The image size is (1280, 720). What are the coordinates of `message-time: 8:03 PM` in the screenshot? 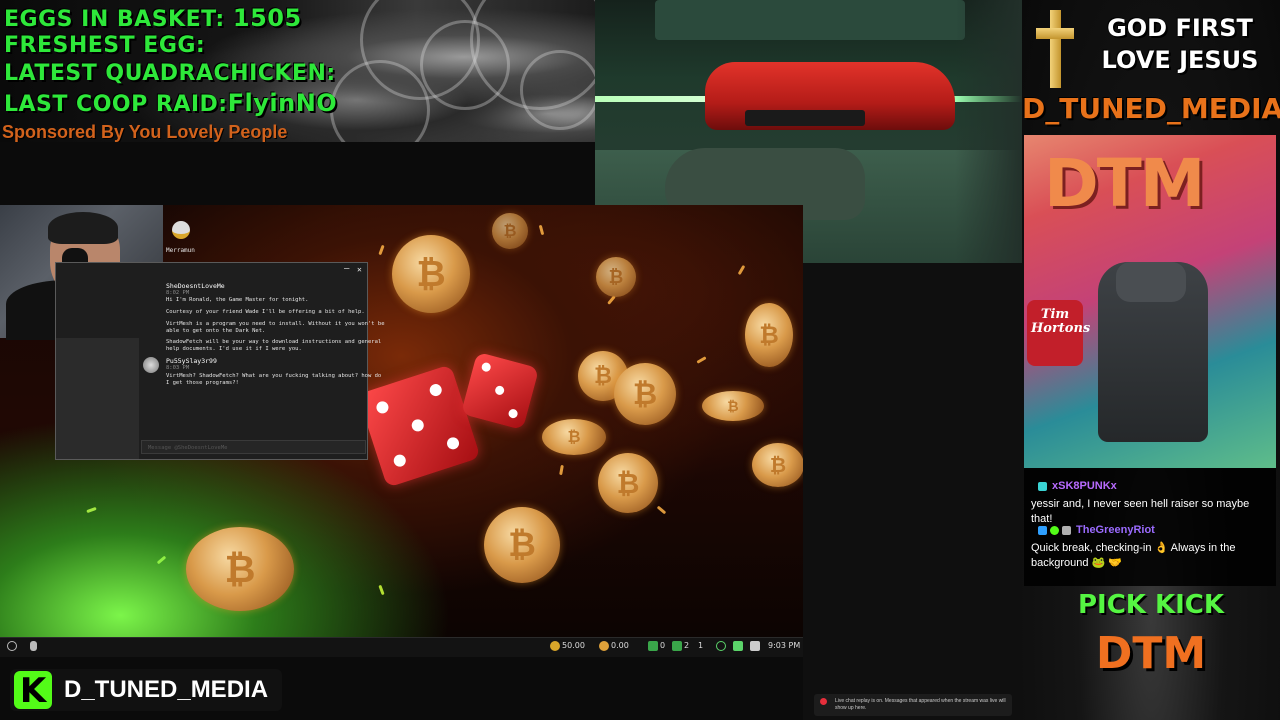 It's located at (178, 368).